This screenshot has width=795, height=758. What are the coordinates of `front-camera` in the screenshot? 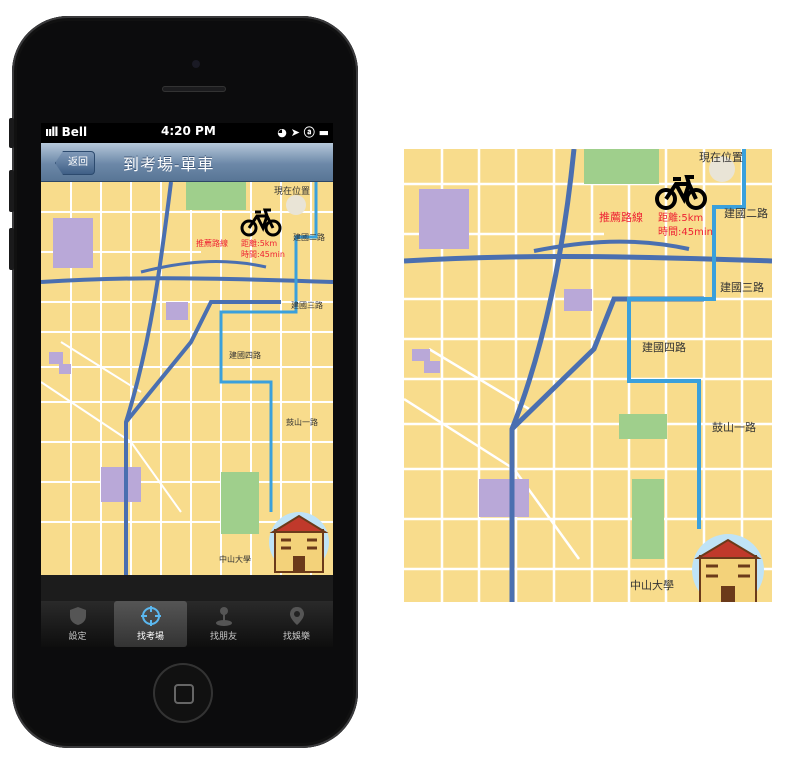 It's located at (196, 64).